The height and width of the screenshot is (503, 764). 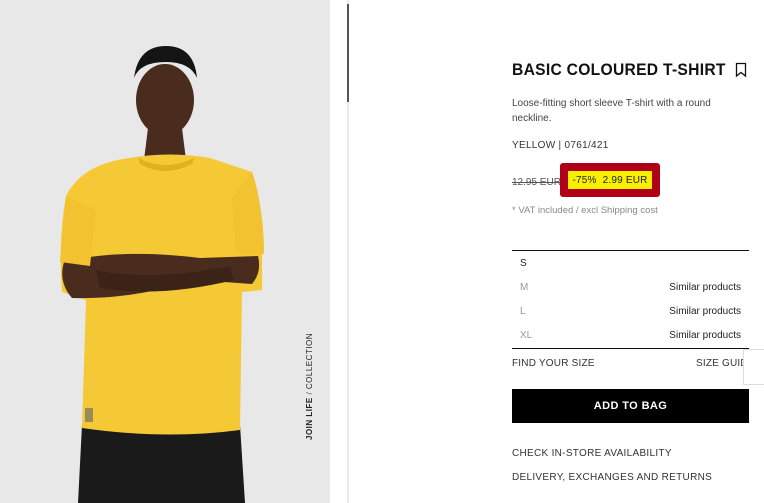 What do you see at coordinates (625, 180) in the screenshot?
I see `sale-price: 2.99 EUR` at bounding box center [625, 180].